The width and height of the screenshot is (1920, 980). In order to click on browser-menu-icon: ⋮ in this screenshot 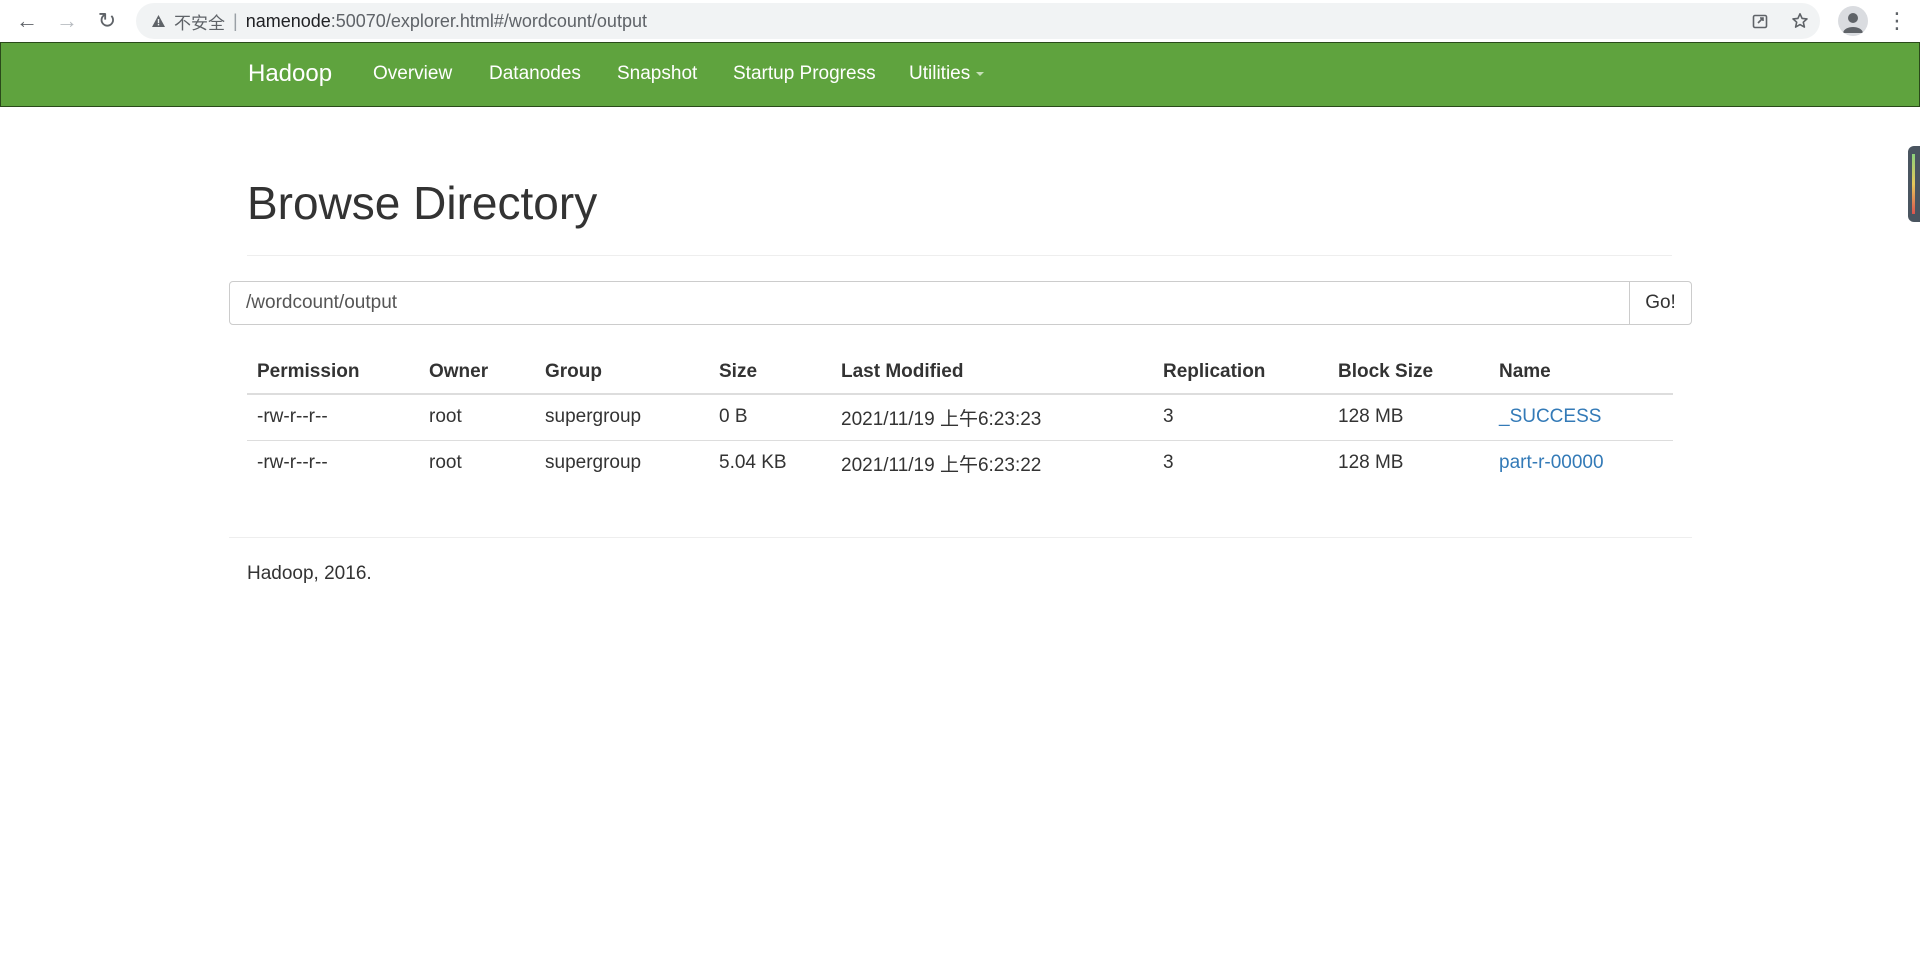, I will do `click(1897, 21)`.